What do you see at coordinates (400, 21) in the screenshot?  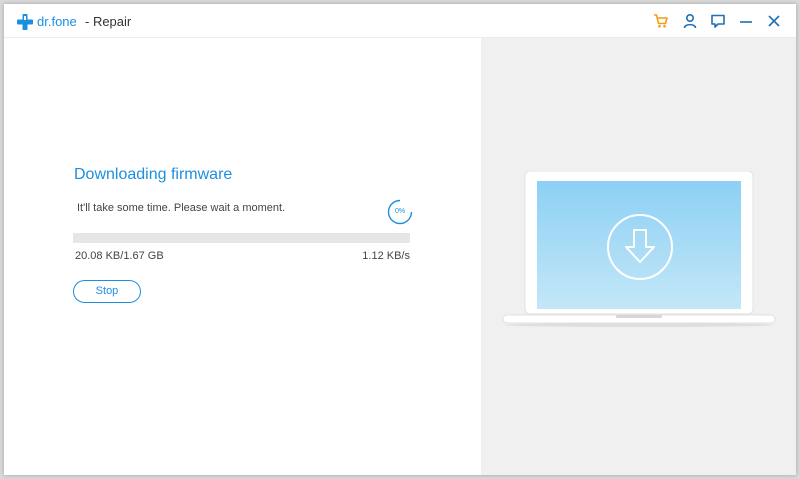 I see `title-bar: dr.fone - Repair` at bounding box center [400, 21].